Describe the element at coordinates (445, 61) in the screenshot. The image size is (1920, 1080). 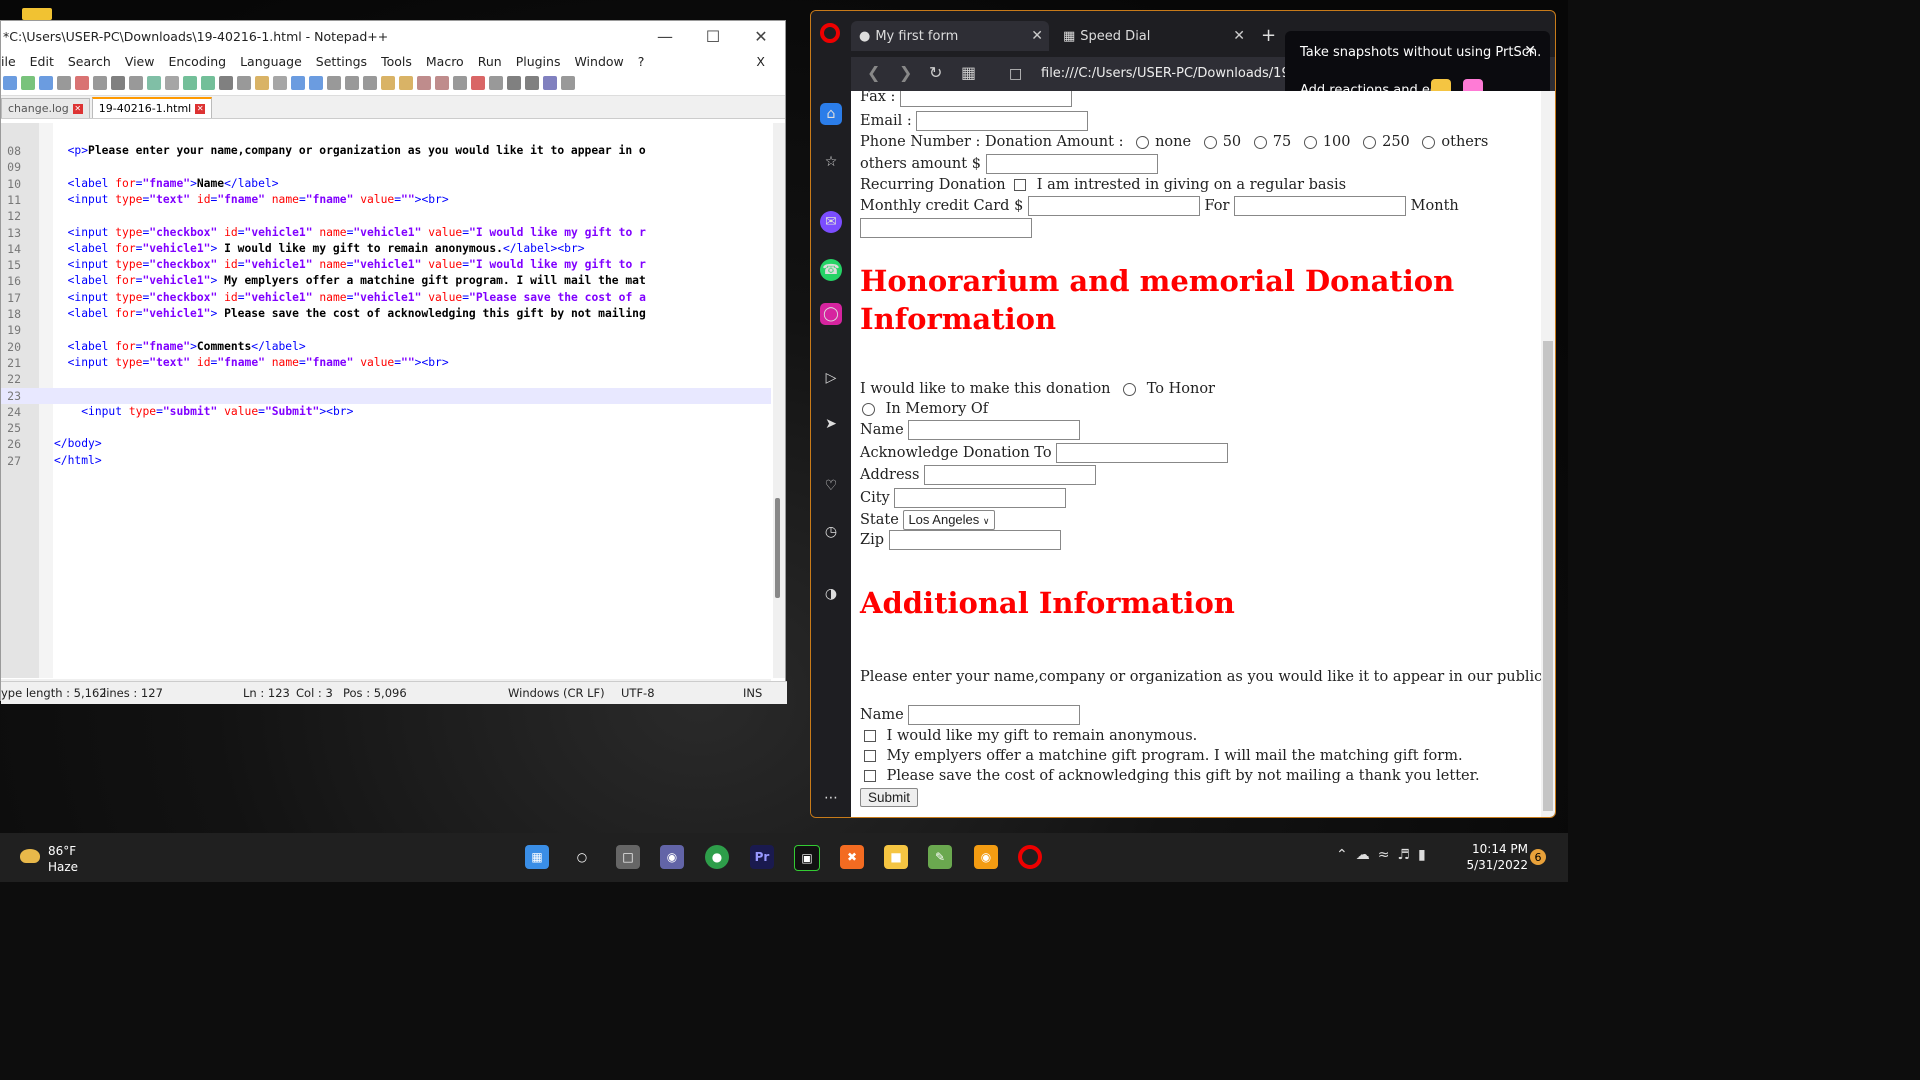
I see `menu-macro: Macro` at that location.